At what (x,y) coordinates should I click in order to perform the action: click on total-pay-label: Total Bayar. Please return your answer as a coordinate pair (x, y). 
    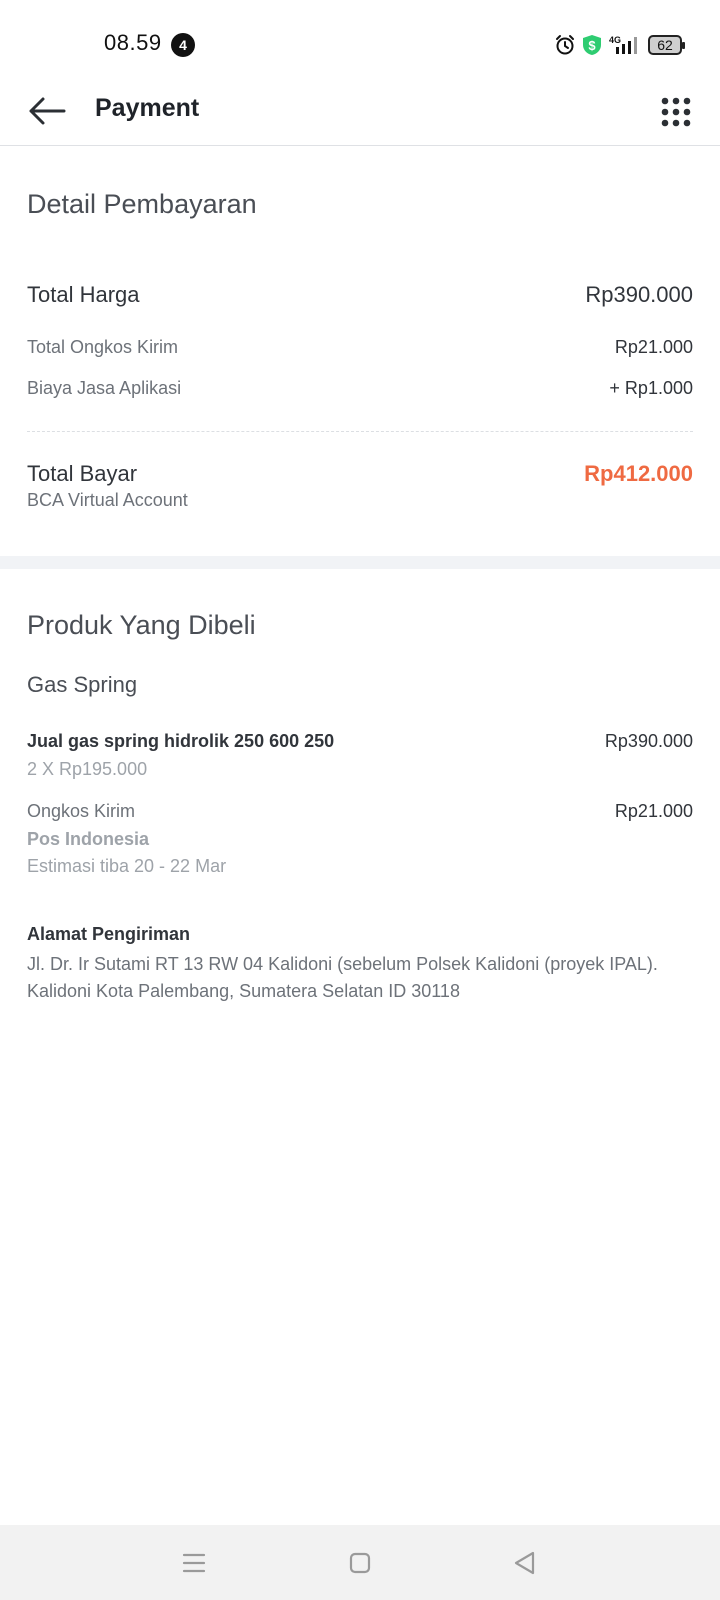
    Looking at the image, I should click on (82, 473).